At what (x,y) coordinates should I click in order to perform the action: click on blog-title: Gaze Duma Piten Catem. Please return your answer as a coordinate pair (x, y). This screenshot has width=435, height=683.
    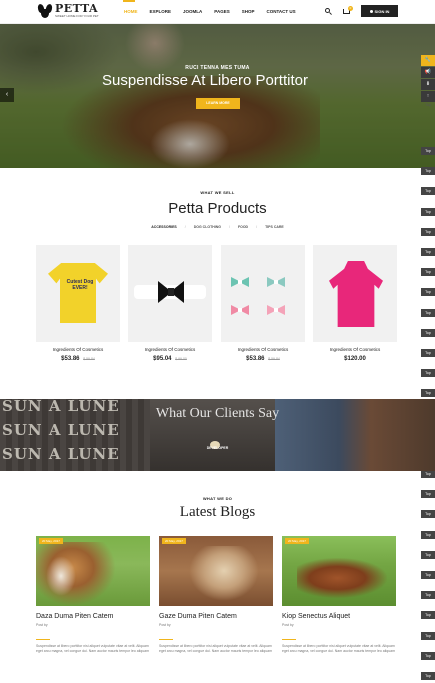
    Looking at the image, I should click on (216, 616).